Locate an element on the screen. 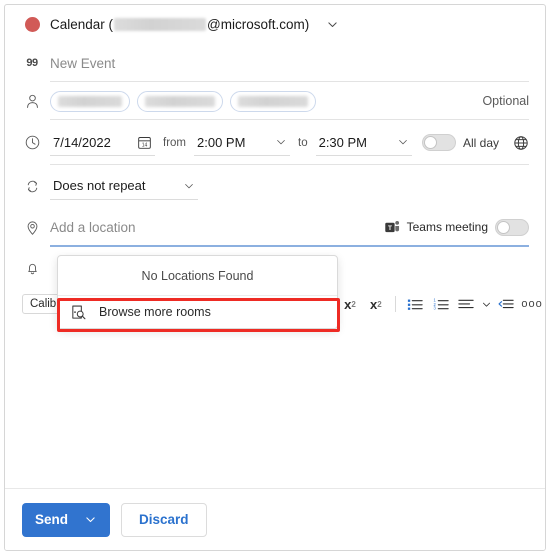 The width and height of the screenshot is (550, 555). end-time-field: 2:30 PM is located at coordinates (363, 142).